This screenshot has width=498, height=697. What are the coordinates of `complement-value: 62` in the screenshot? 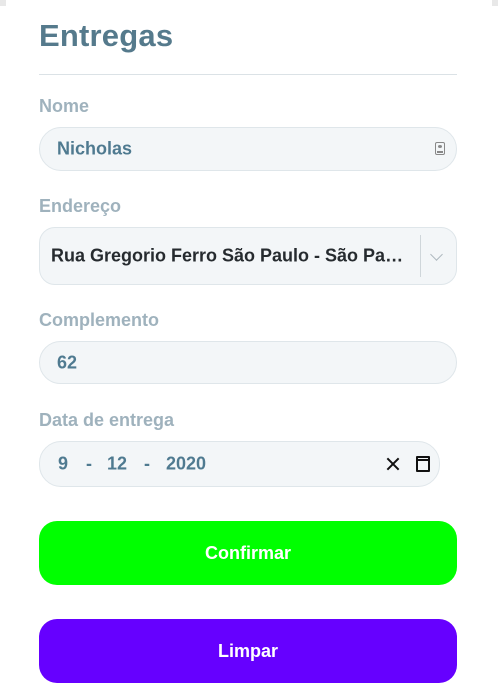 It's located at (67, 362).